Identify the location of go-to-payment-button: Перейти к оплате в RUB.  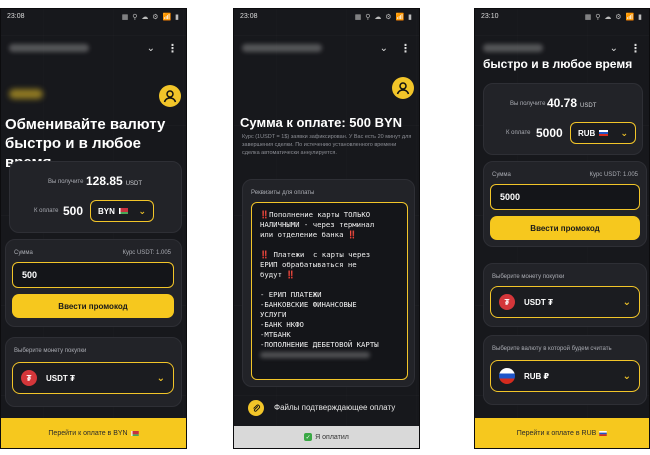
(562, 433).